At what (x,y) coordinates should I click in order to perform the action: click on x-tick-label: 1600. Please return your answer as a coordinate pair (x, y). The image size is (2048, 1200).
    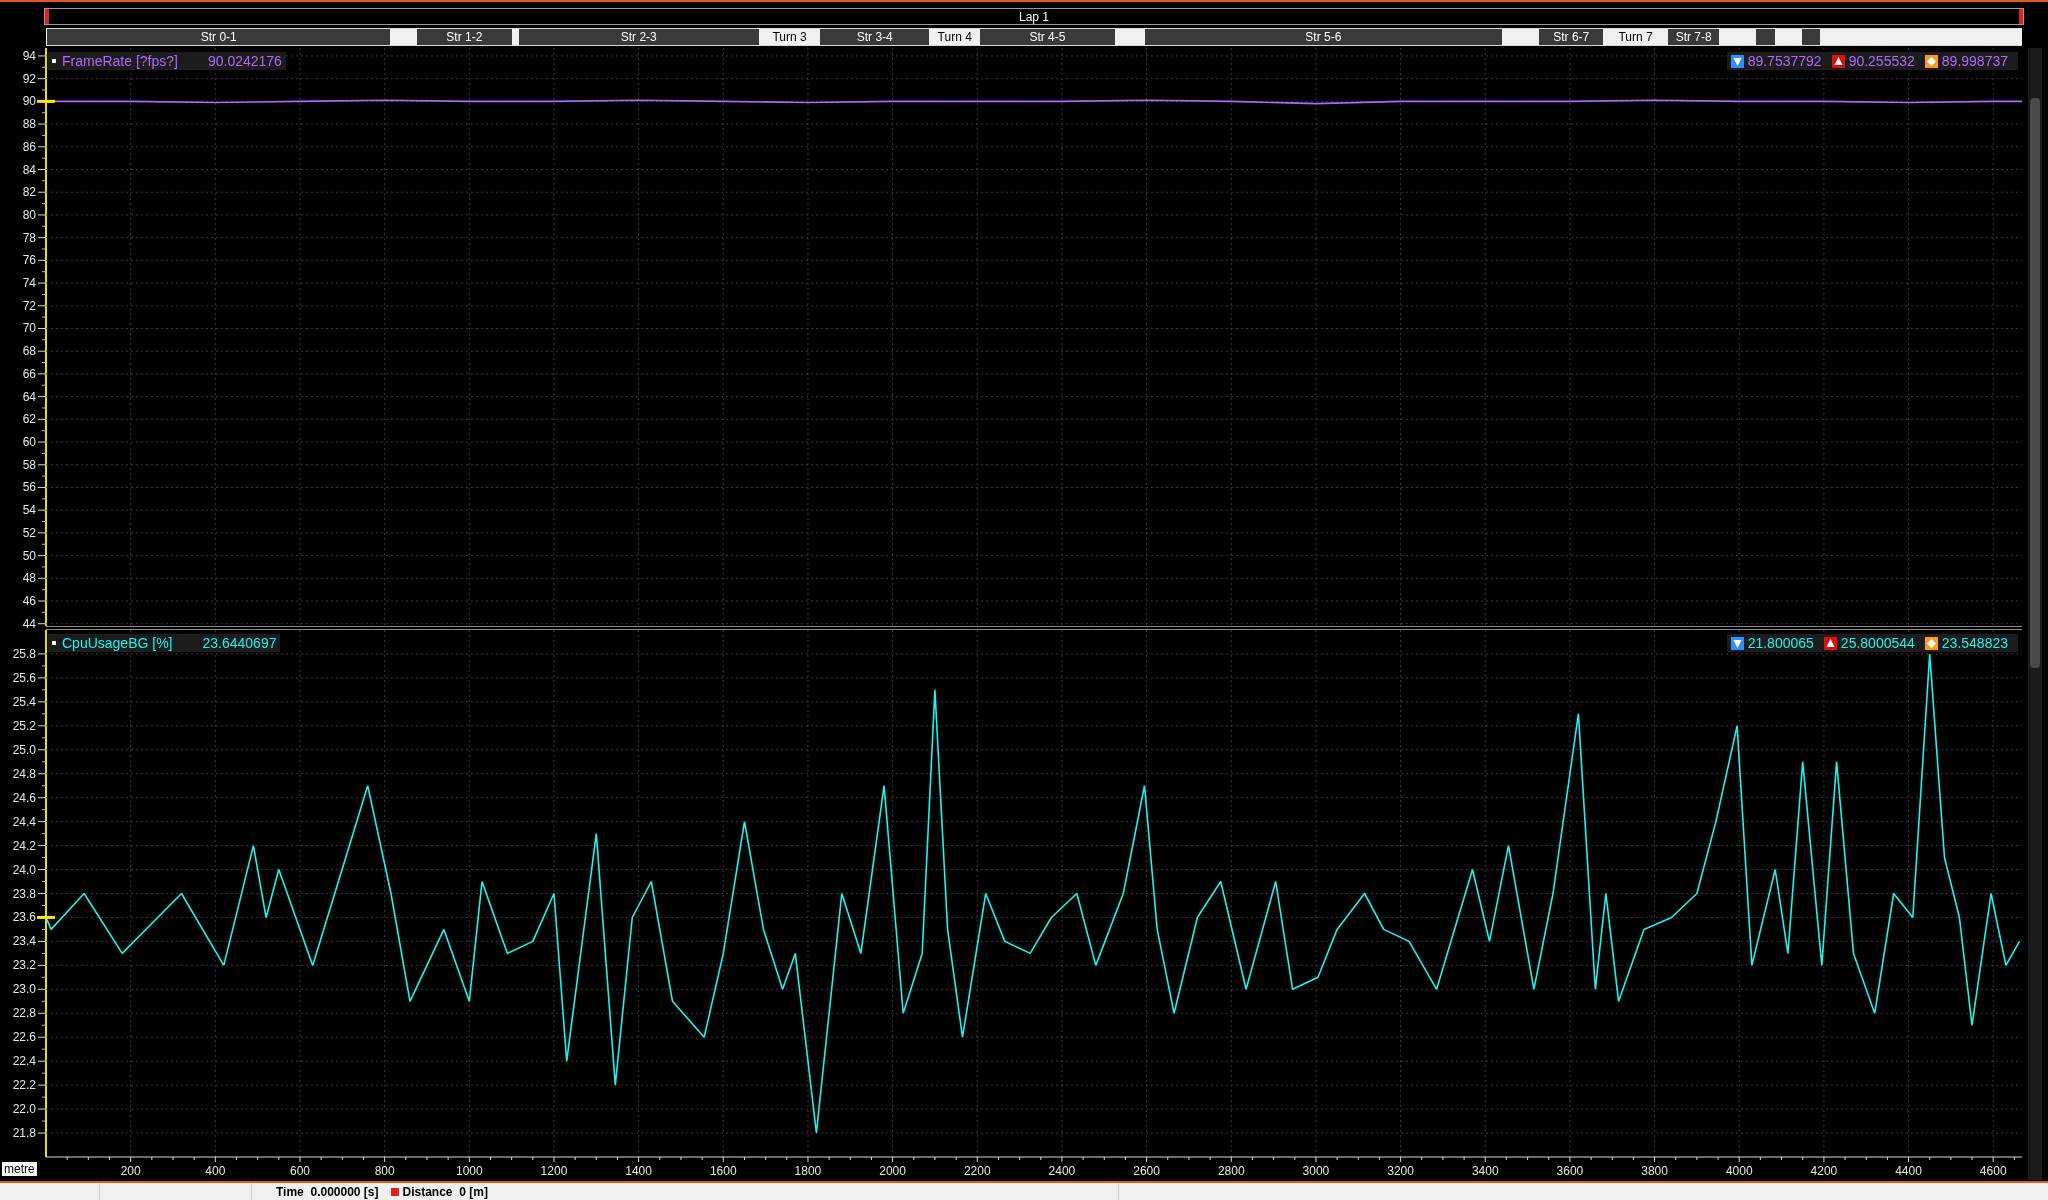
    Looking at the image, I should click on (723, 1171).